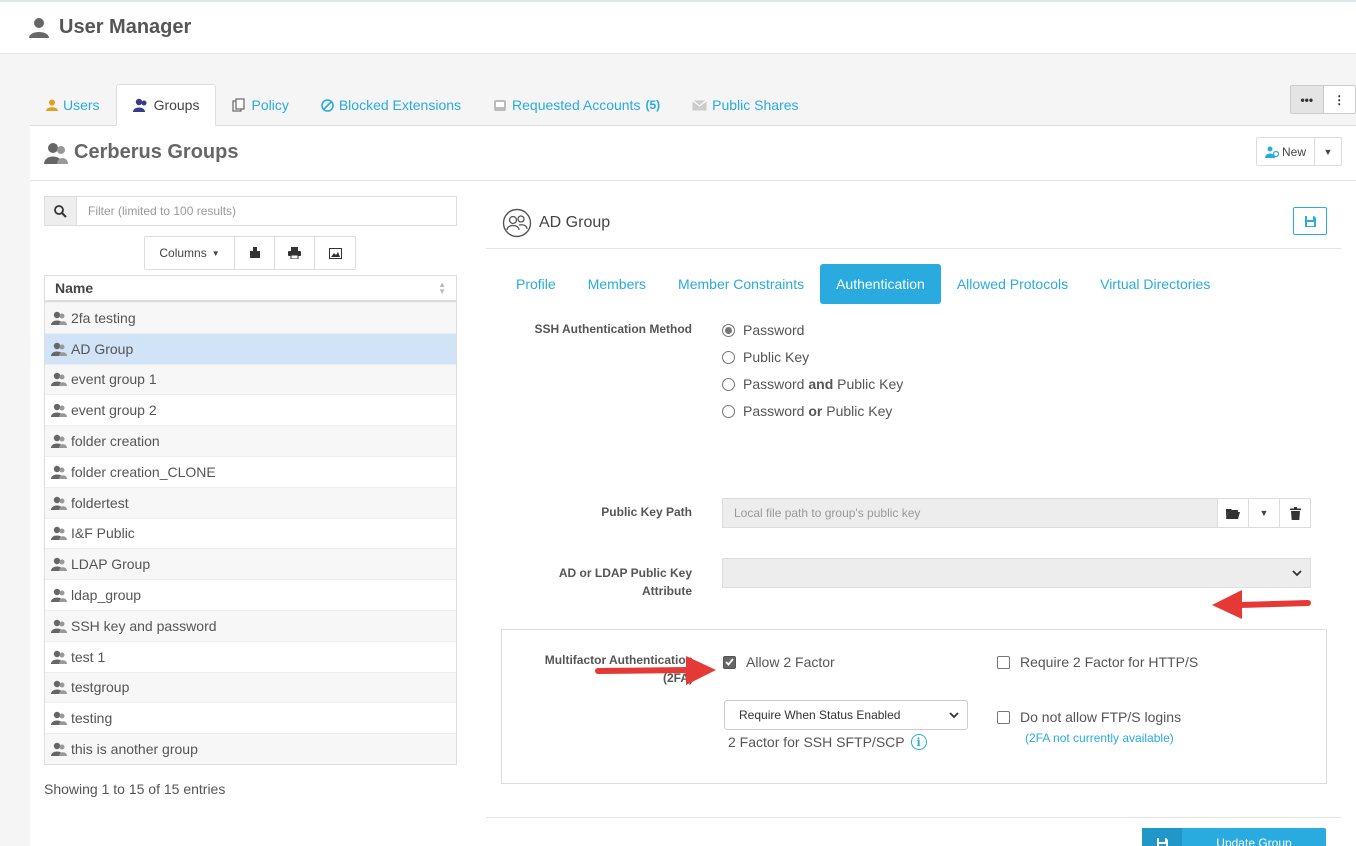  Describe the element at coordinates (807, 411) in the screenshot. I see `radio-password-or-key: Password or Public Key` at that location.